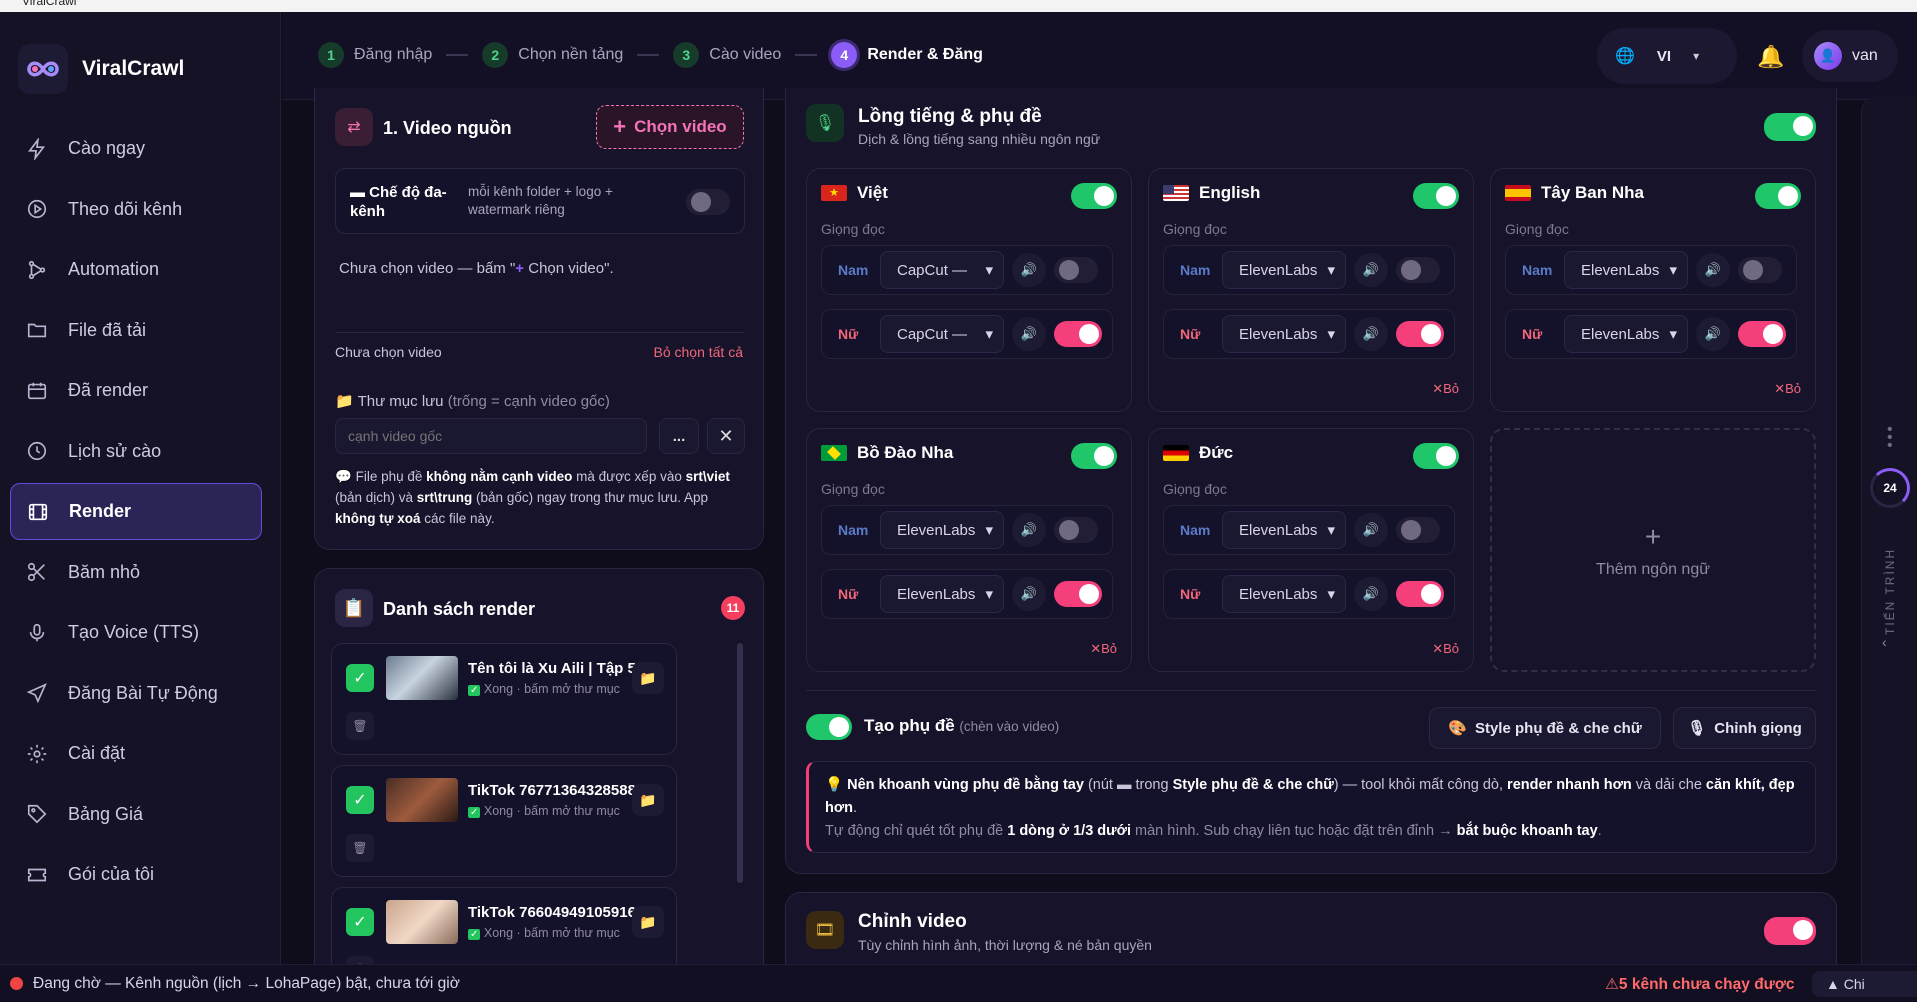  Describe the element at coordinates (1195, 229) in the screenshot. I see `voice-label: Giọng đọc` at that location.